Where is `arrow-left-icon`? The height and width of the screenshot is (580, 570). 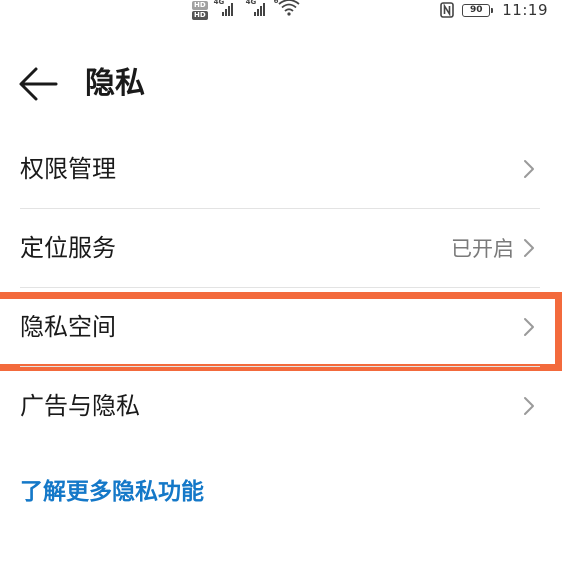
arrow-left-icon is located at coordinates (38, 84).